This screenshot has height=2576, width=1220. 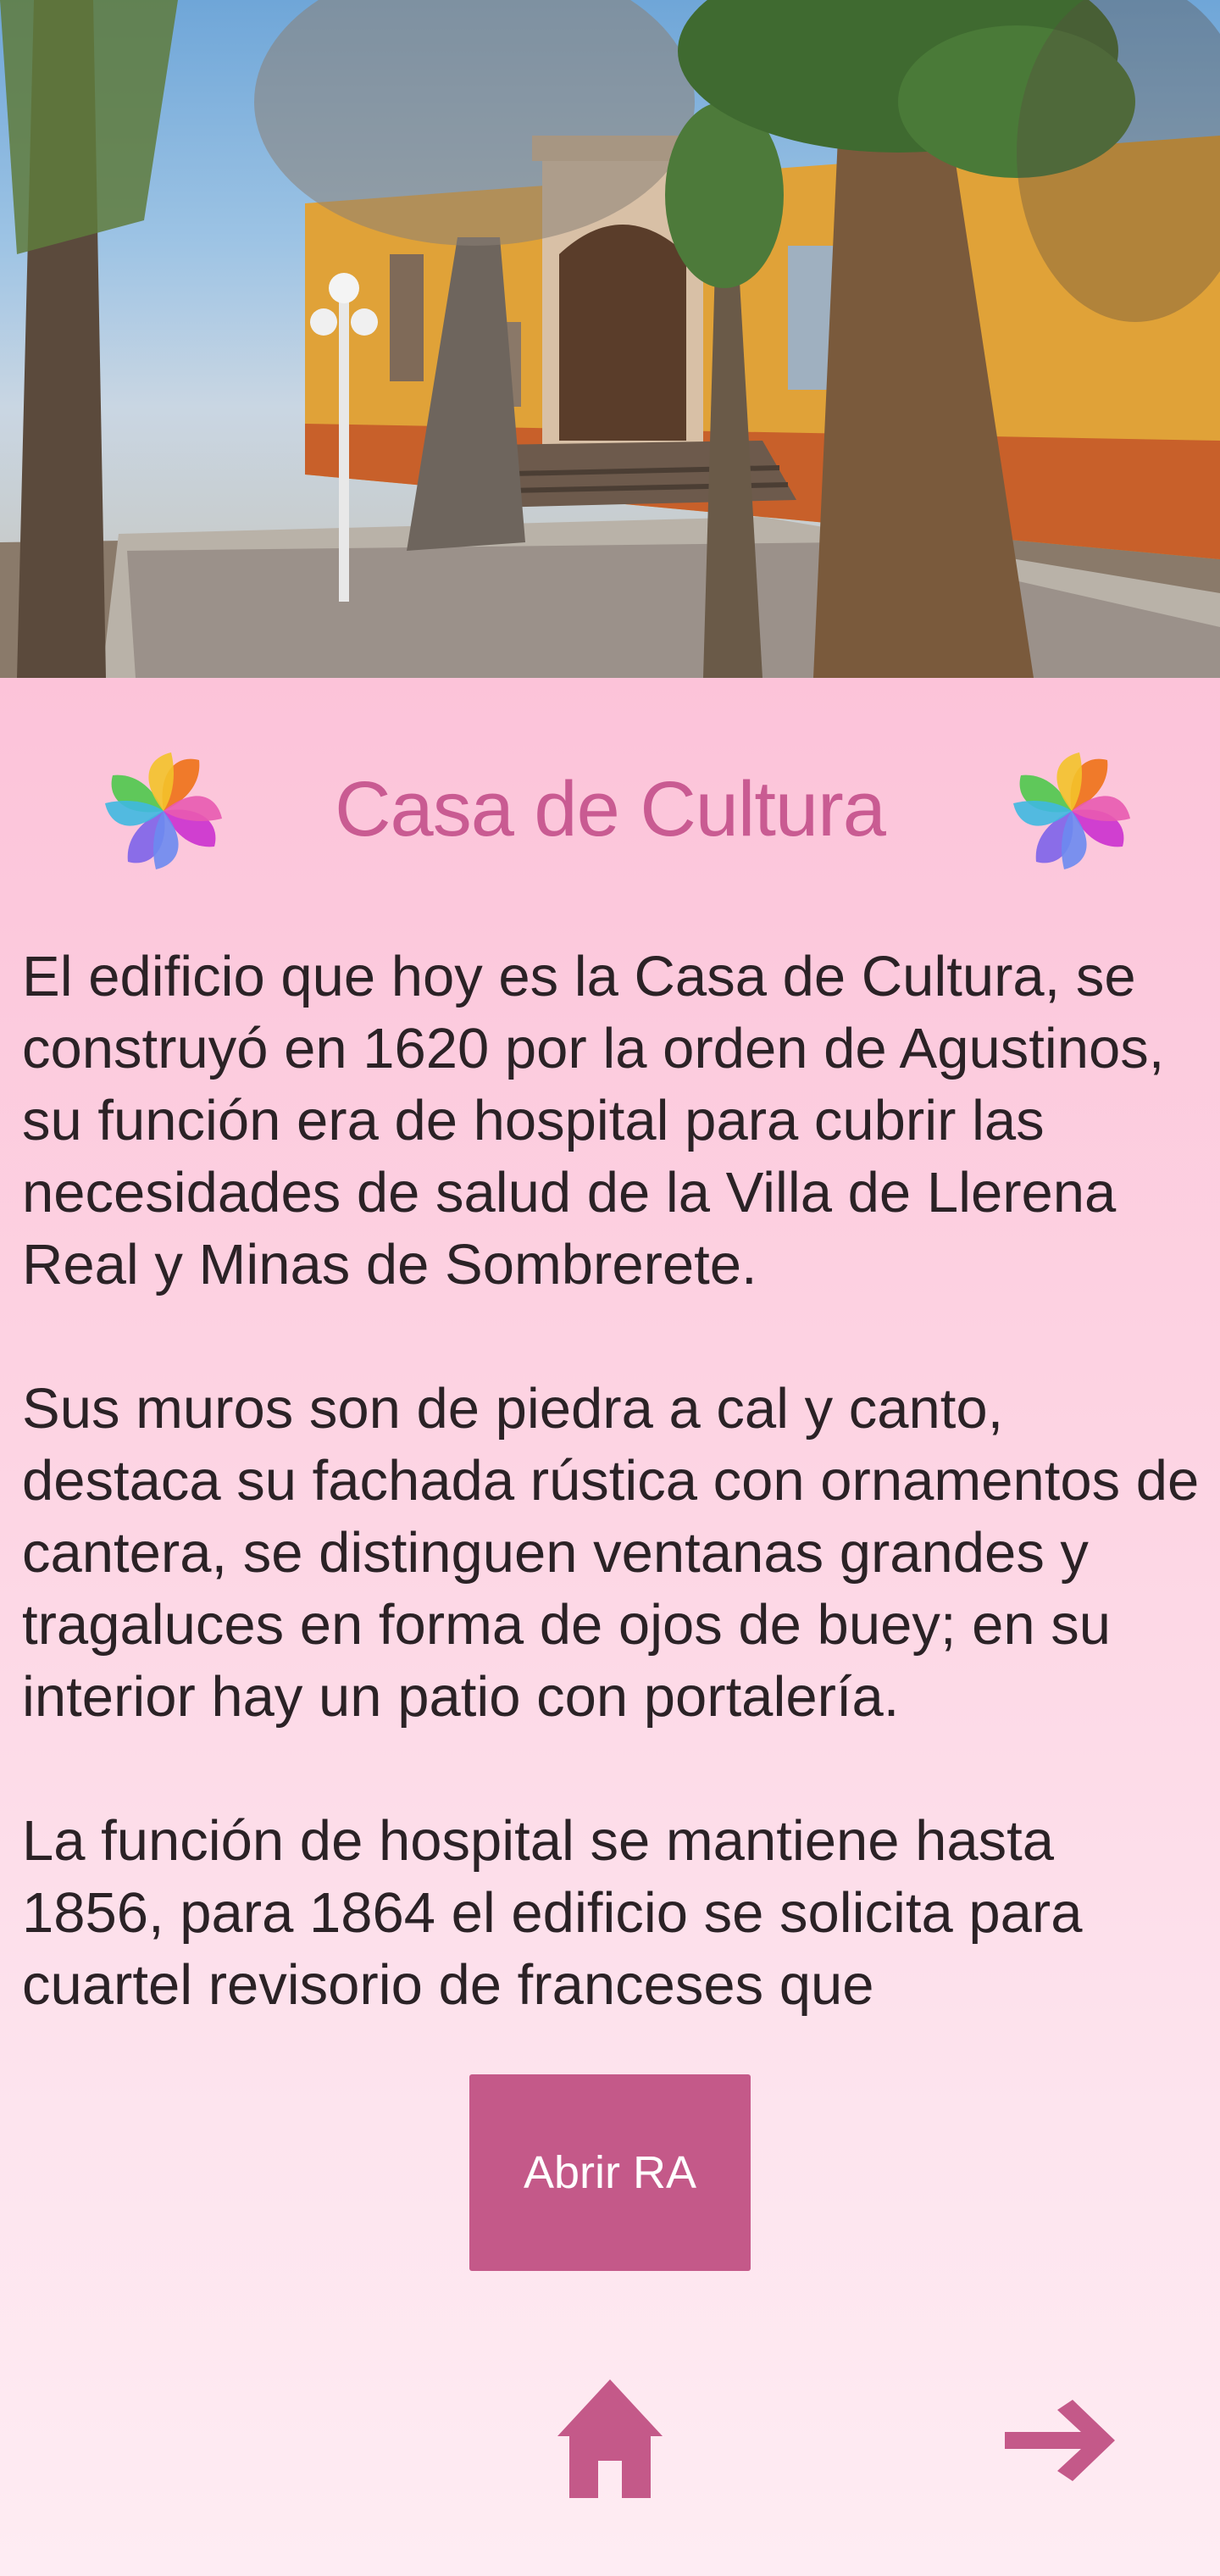 I want to click on title-row: Casa de Cultura, so click(x=610, y=813).